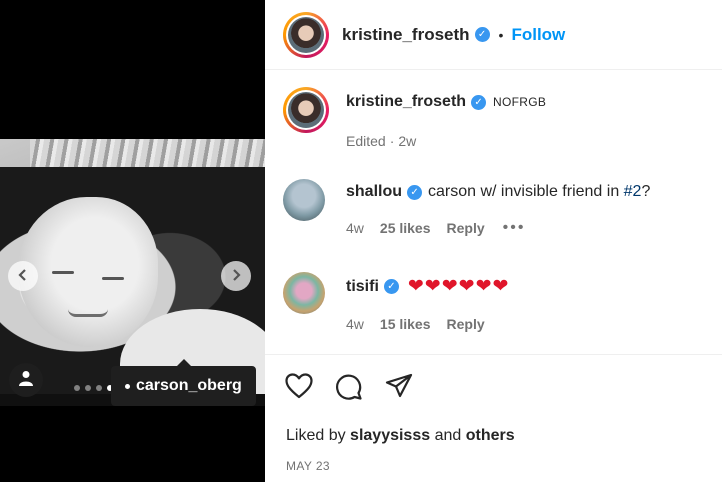 The height and width of the screenshot is (482, 722). I want to click on post-date: MAY 23, so click(308, 466).